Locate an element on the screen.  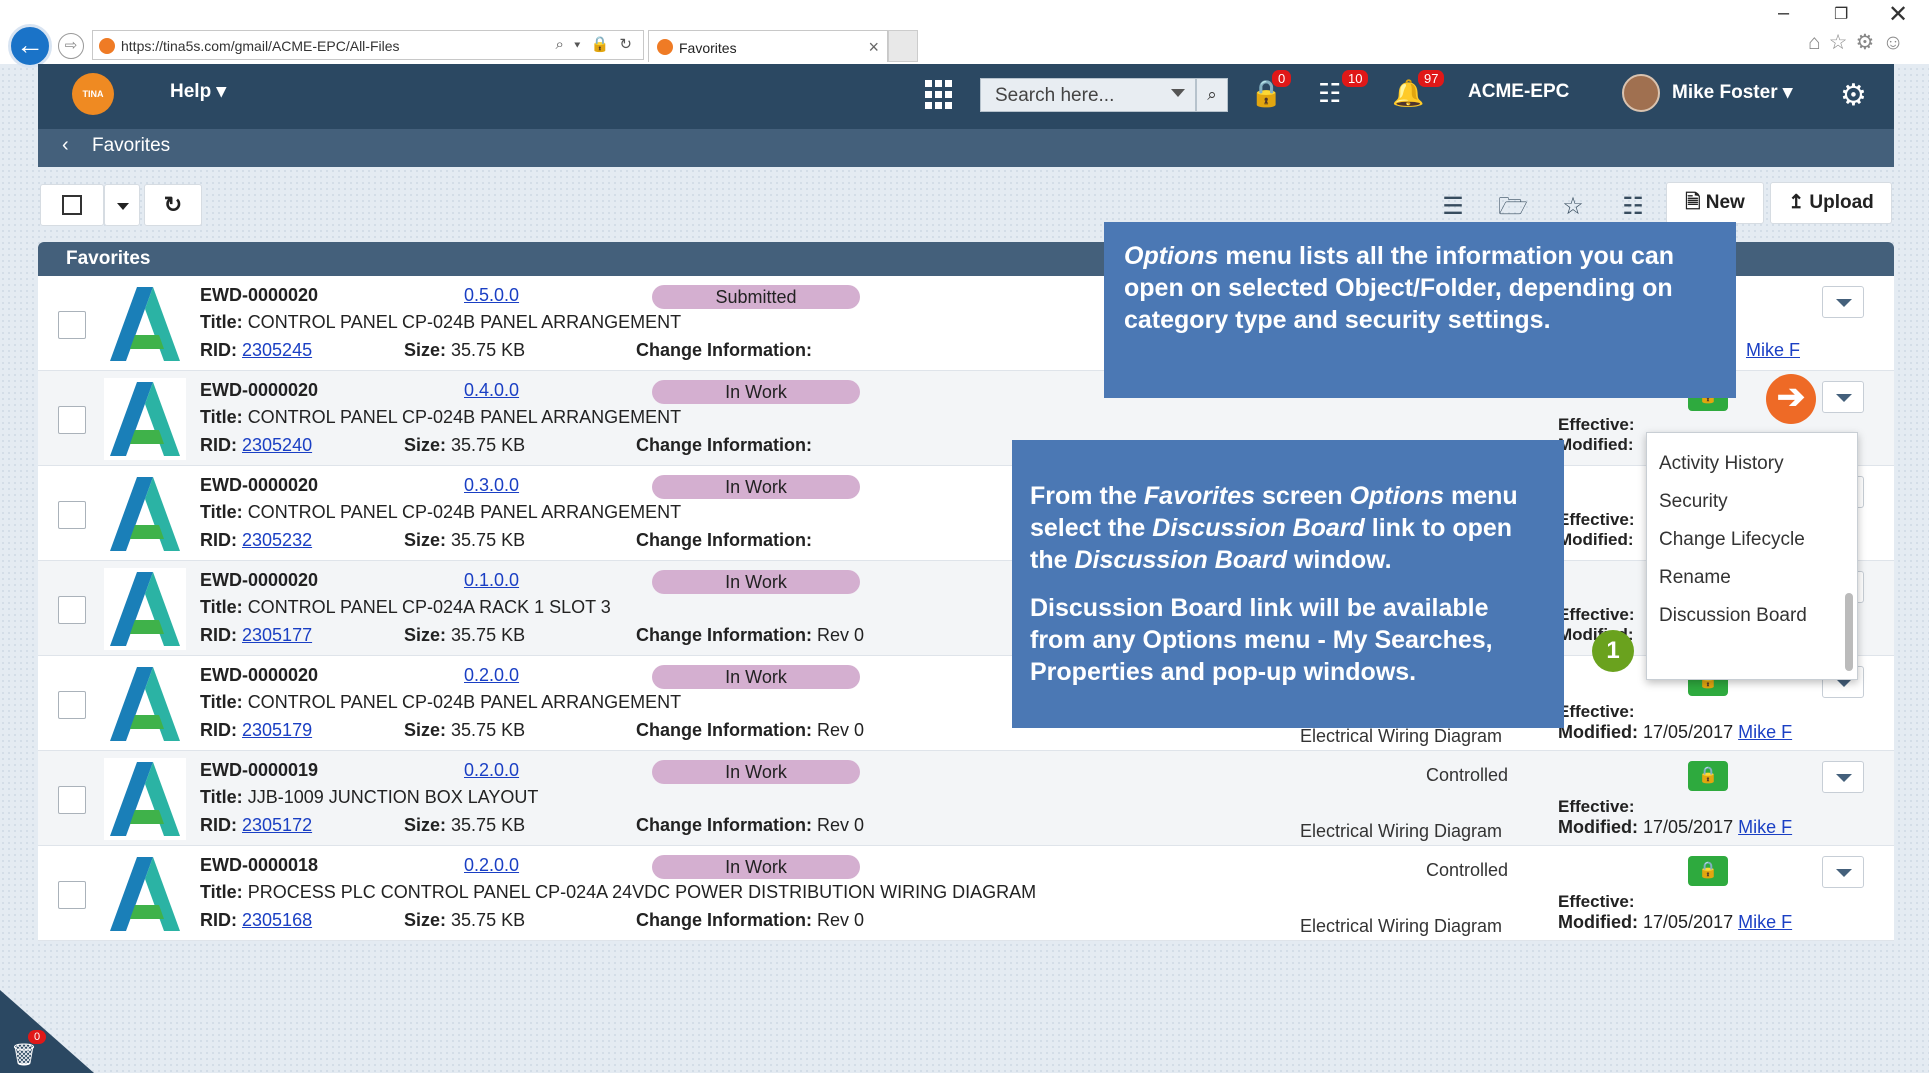
effective-label: Effective: is located at coordinates (1596, 901).